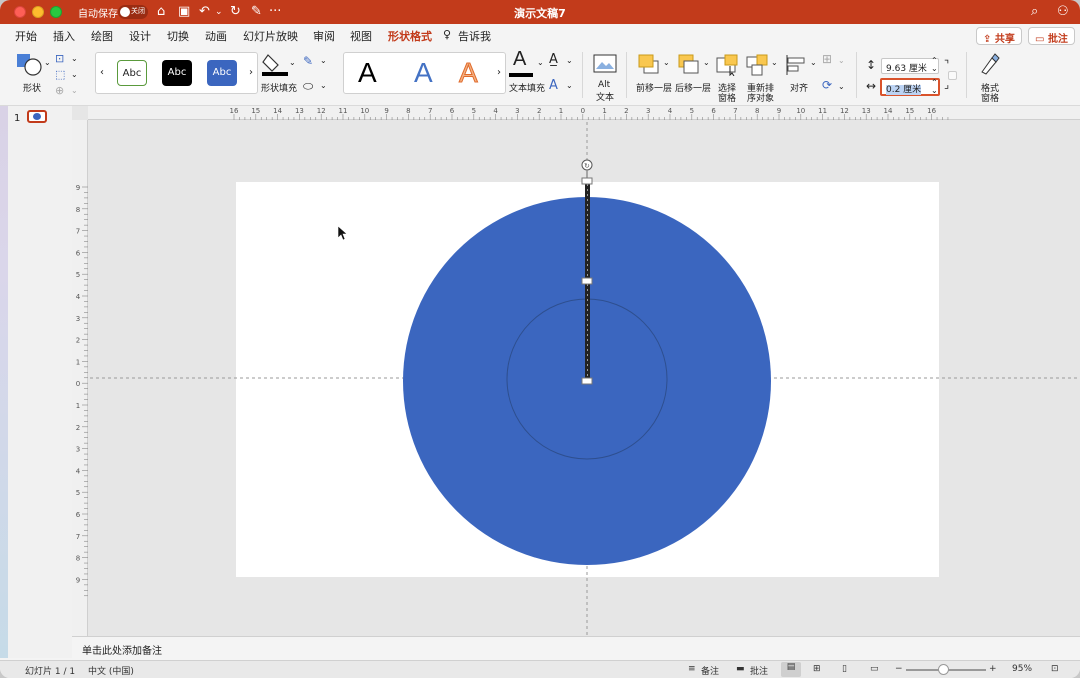 The image size is (1080, 678). Describe the element at coordinates (943, 669) in the screenshot. I see `zoom-slider-thumb` at that location.